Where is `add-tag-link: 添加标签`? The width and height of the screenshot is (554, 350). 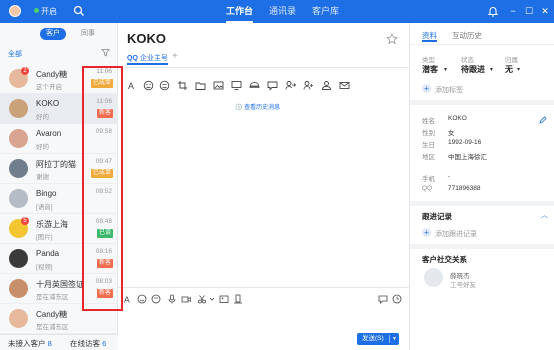 add-tag-link: 添加标签 is located at coordinates (449, 90).